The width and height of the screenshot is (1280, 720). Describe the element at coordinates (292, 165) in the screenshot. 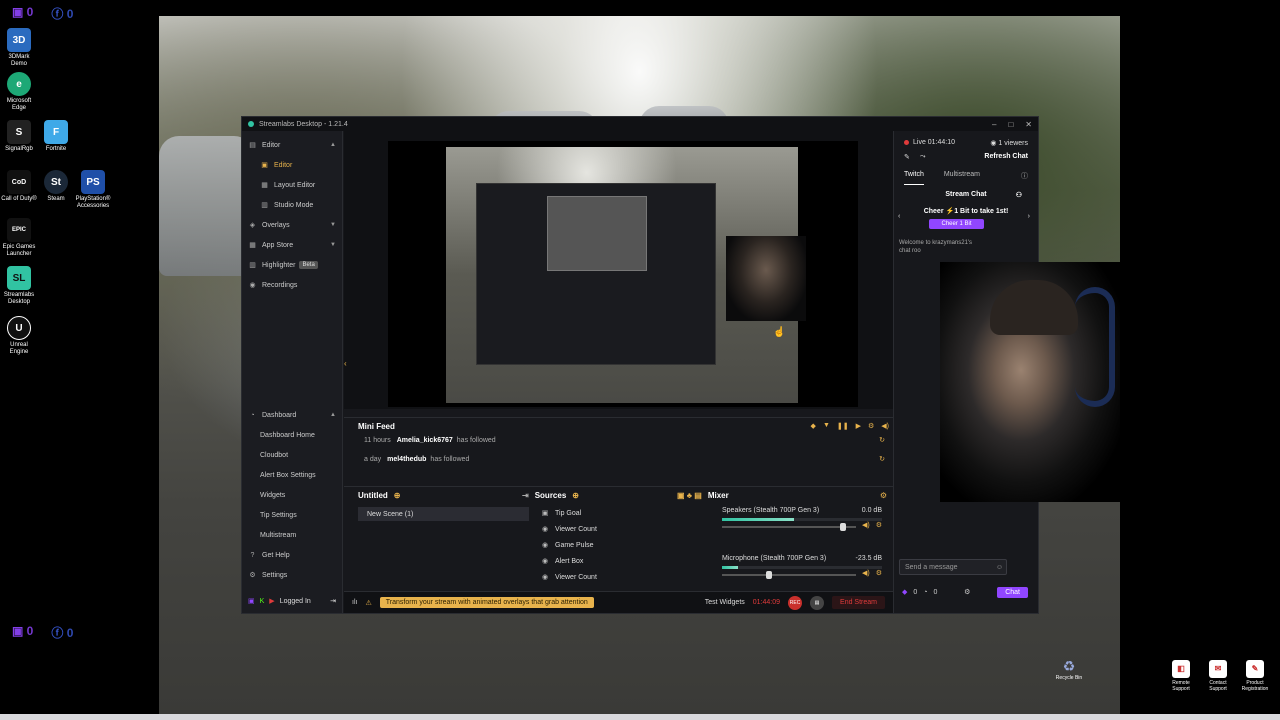

I see `sidebar-item-editor-sub: ▣ Editor` at that location.